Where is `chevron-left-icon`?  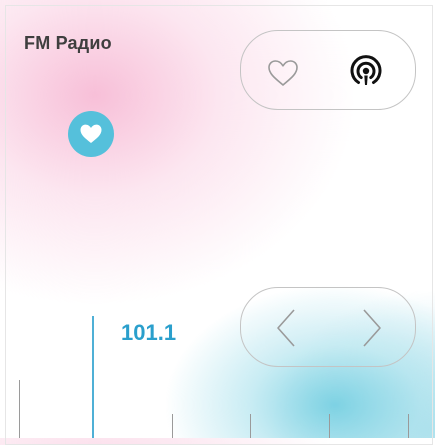
chevron-left-icon is located at coordinates (286, 328).